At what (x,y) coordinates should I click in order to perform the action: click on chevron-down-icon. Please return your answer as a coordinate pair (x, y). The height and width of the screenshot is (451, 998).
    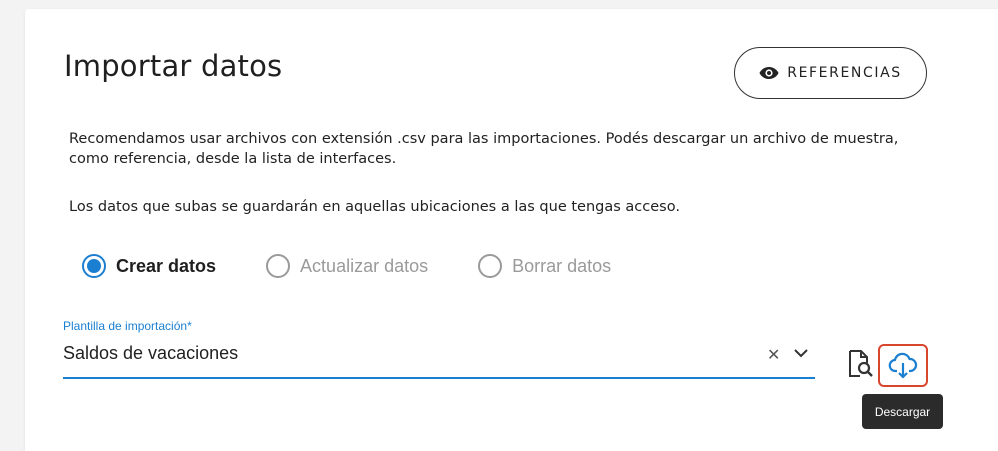
    Looking at the image, I should click on (801, 353).